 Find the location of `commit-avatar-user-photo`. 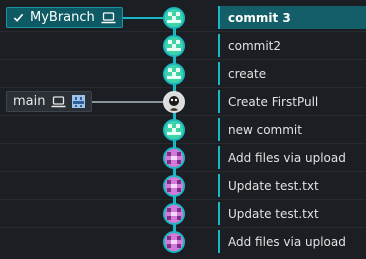

commit-avatar-user-photo is located at coordinates (174, 102).